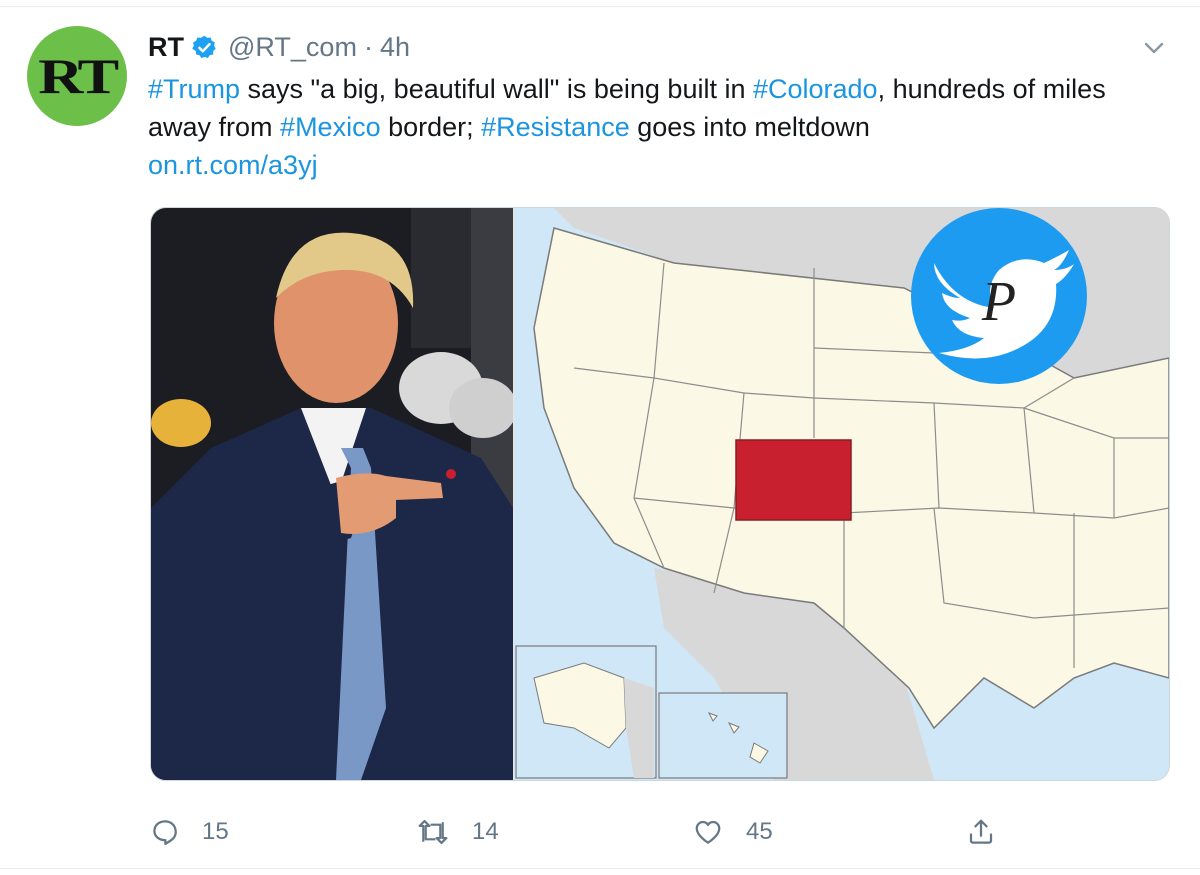  I want to click on tweet-link: on.rt.com/a3yj, so click(233, 165).